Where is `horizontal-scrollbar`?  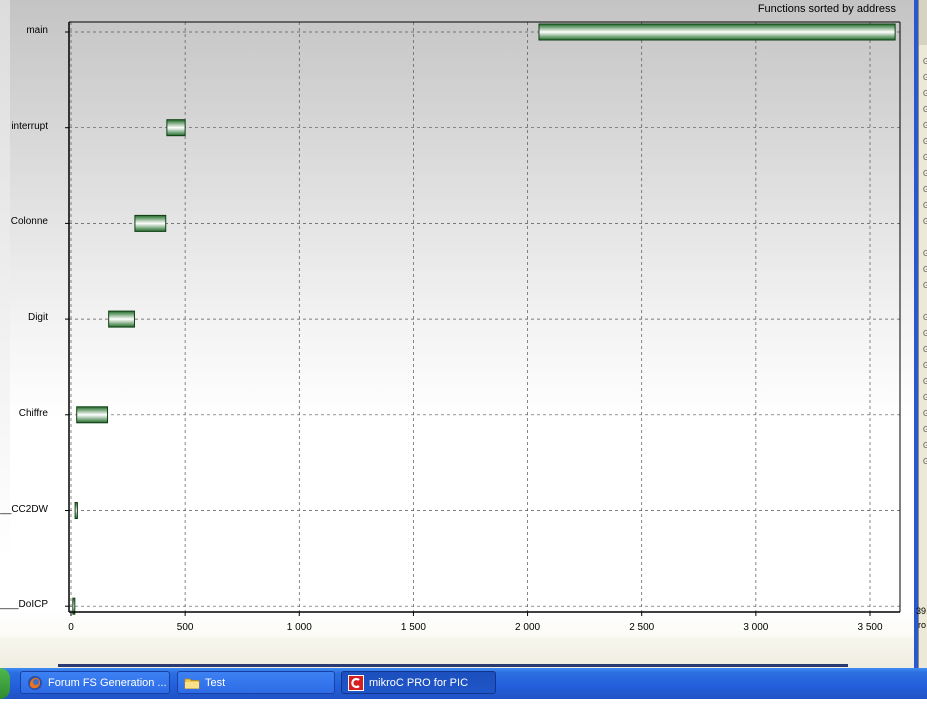 horizontal-scrollbar is located at coordinates (453, 665).